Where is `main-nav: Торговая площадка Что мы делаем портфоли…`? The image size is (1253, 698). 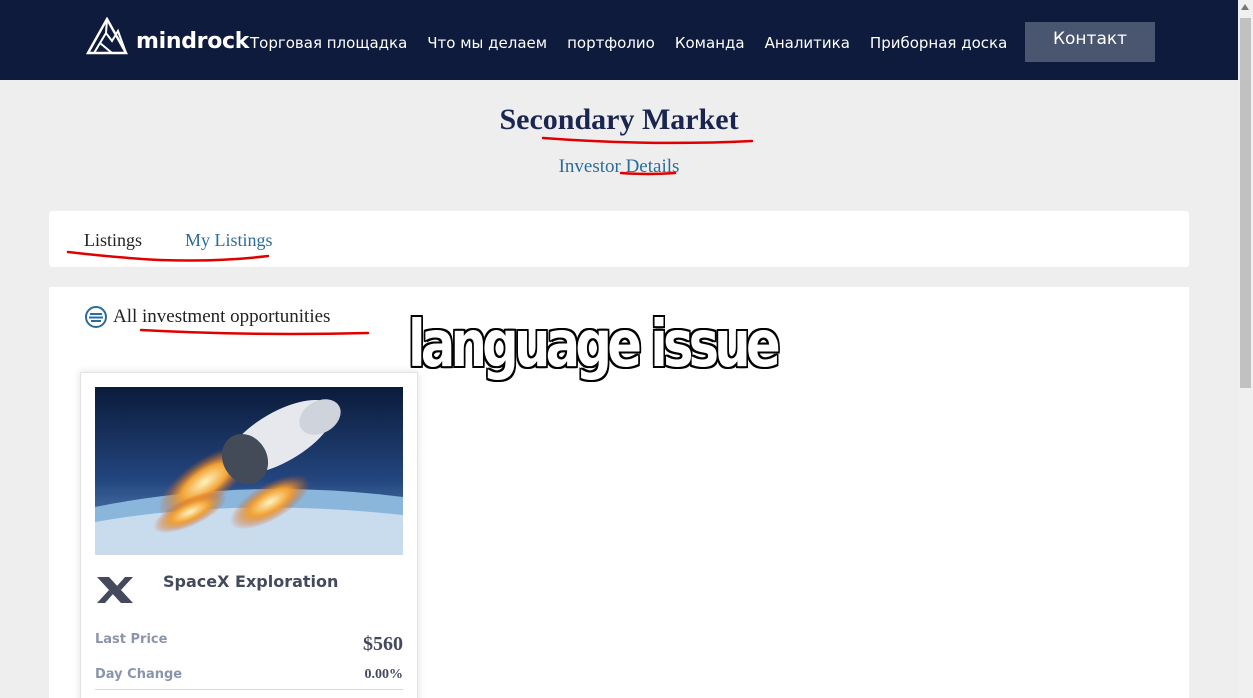 main-nav: Торговая площадка Что мы делаем портфоли… is located at coordinates (638, 43).